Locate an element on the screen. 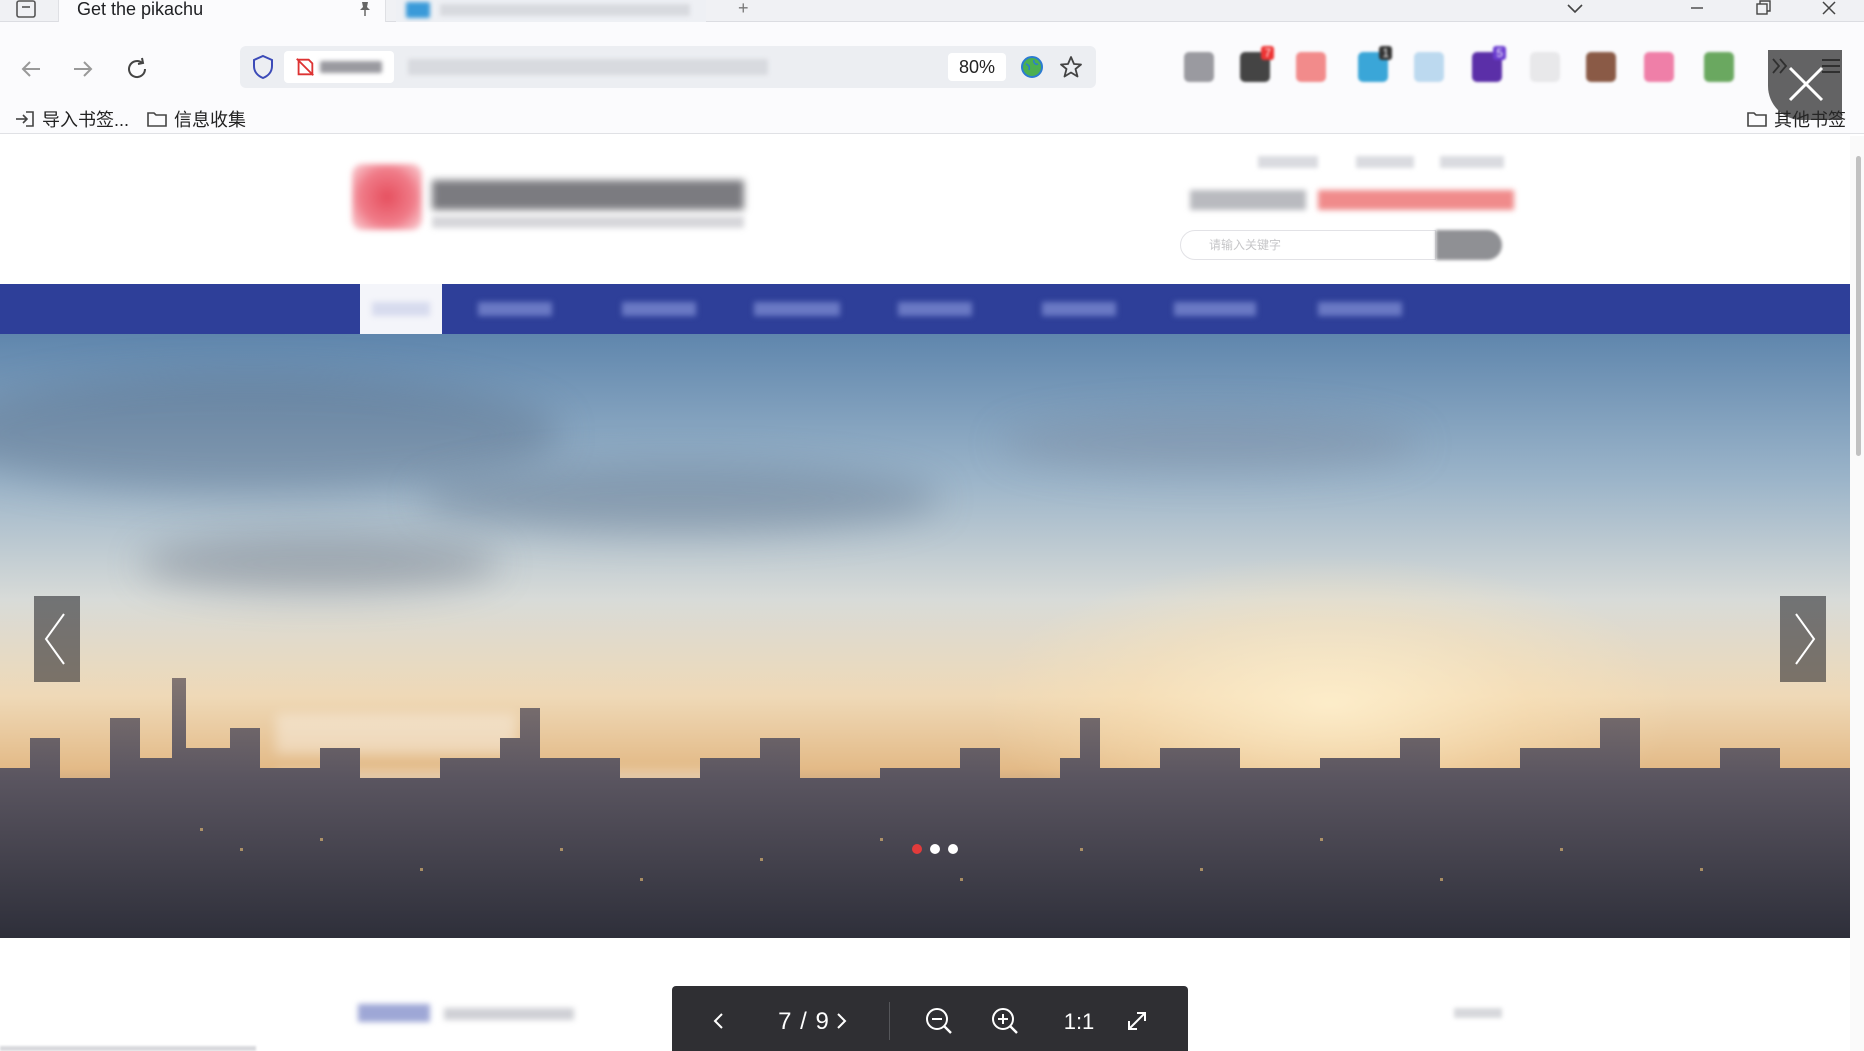  extension-icon: 7 is located at coordinates (1257, 64).